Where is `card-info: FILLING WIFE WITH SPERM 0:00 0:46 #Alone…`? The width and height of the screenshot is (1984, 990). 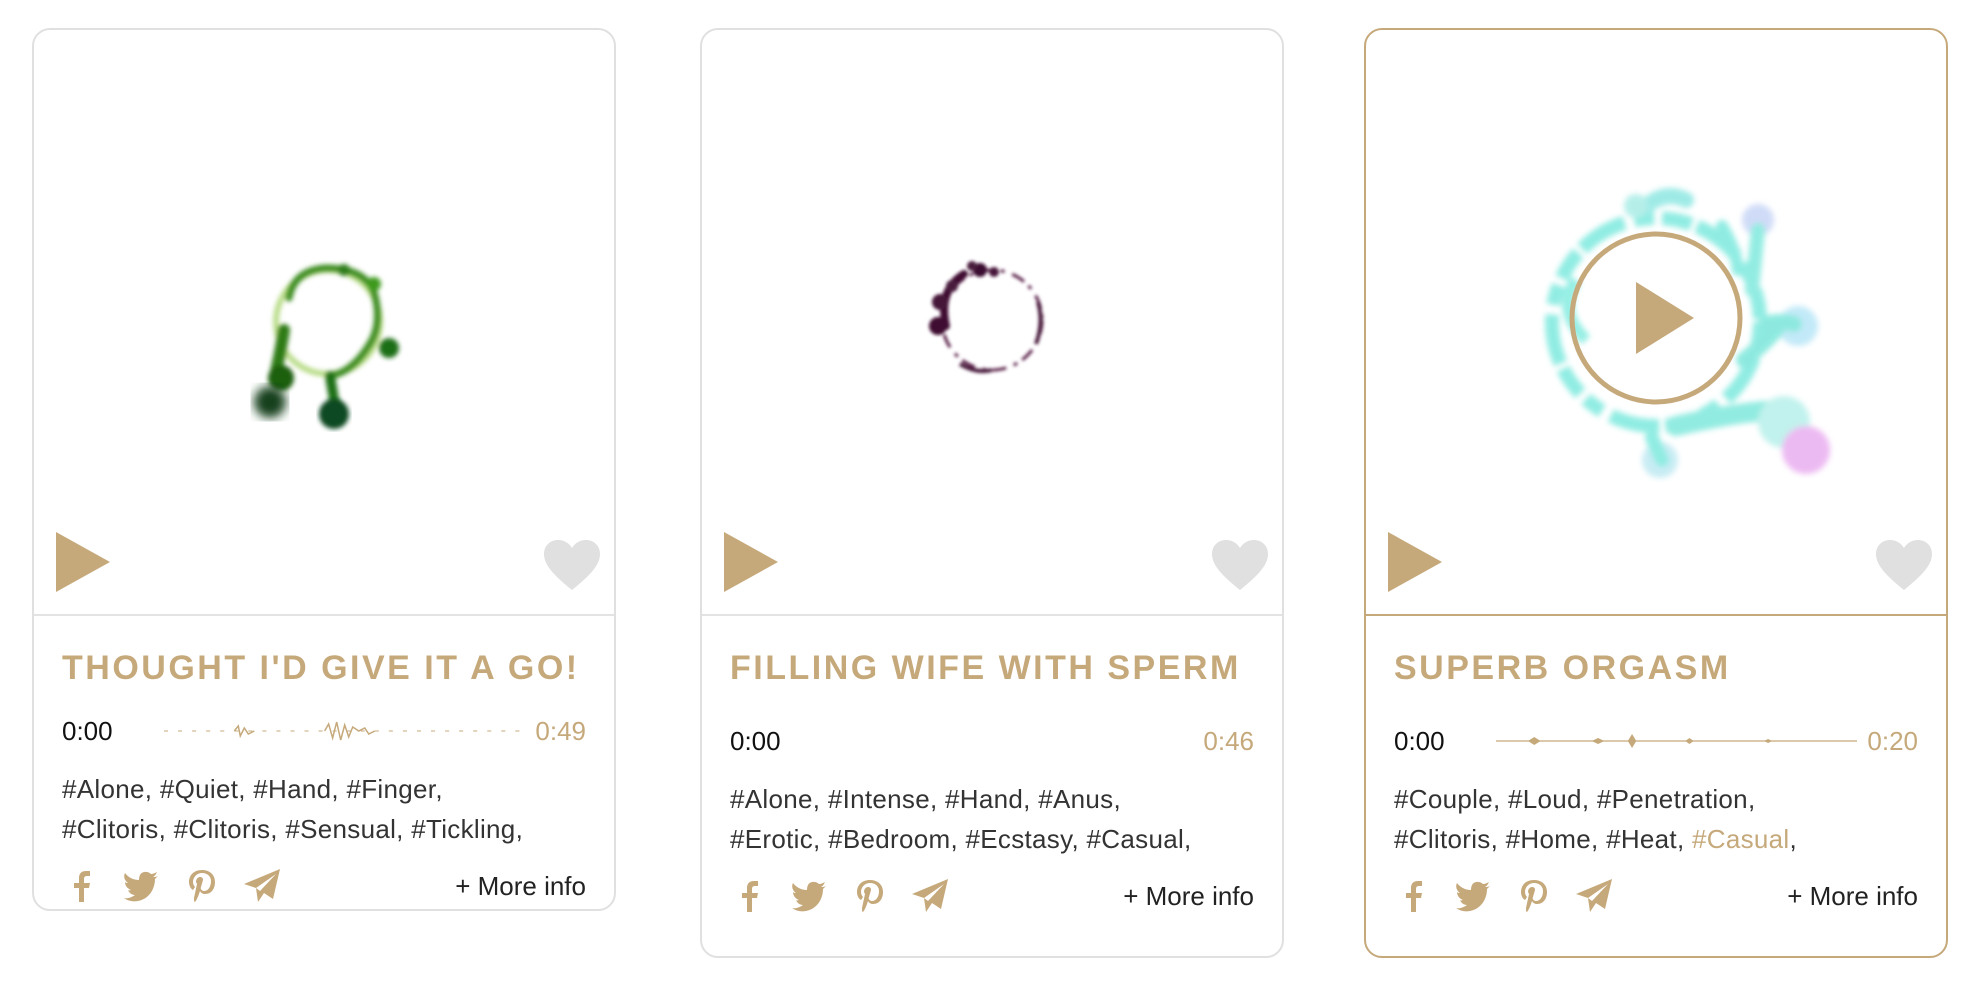
card-info: FILLING WIFE WITH SPERM 0:00 0:46 #Alone… is located at coordinates (992, 767).